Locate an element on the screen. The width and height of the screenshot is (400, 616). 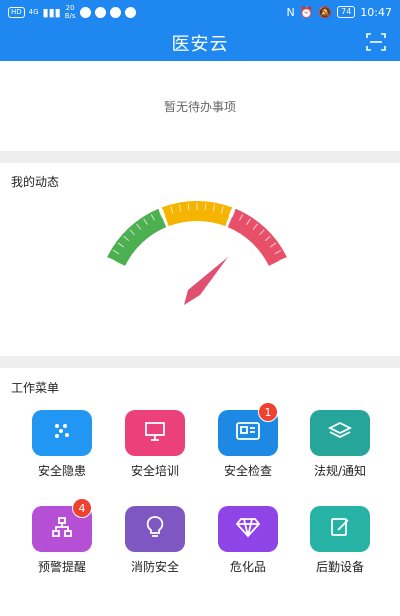
menu-item: 危化品 is located at coordinates (248, 551).